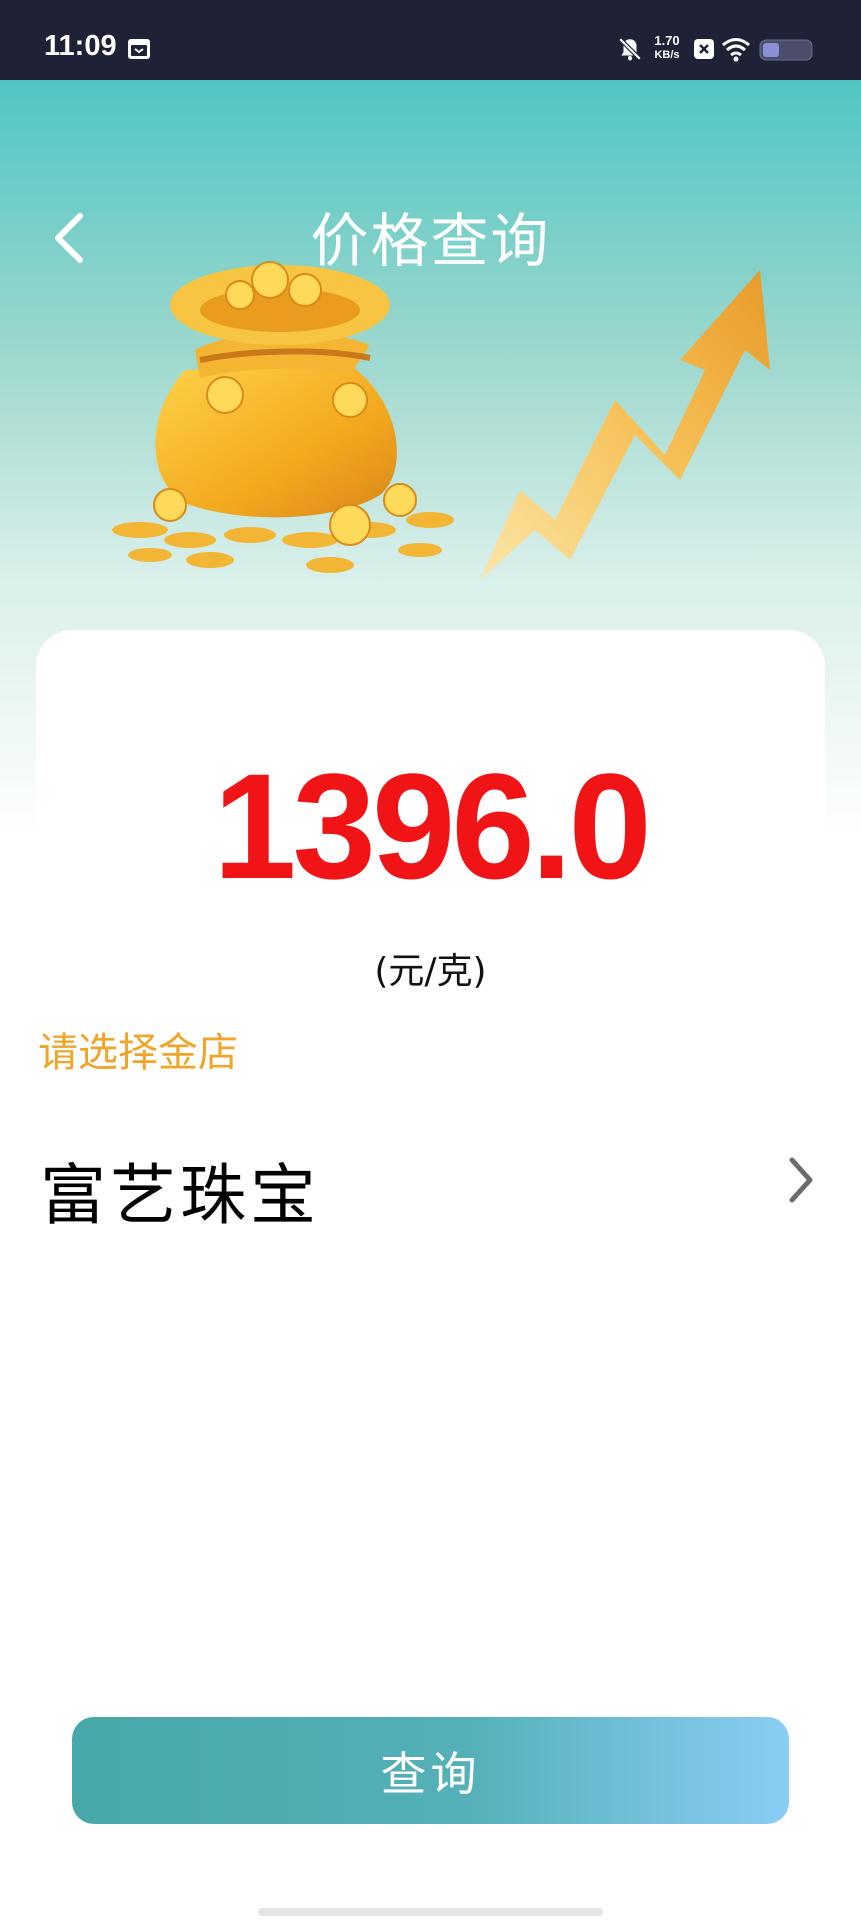 This screenshot has width=861, height=1920. Describe the element at coordinates (432, 826) in the screenshot. I see `gold-price-value: 1396.0` at that location.